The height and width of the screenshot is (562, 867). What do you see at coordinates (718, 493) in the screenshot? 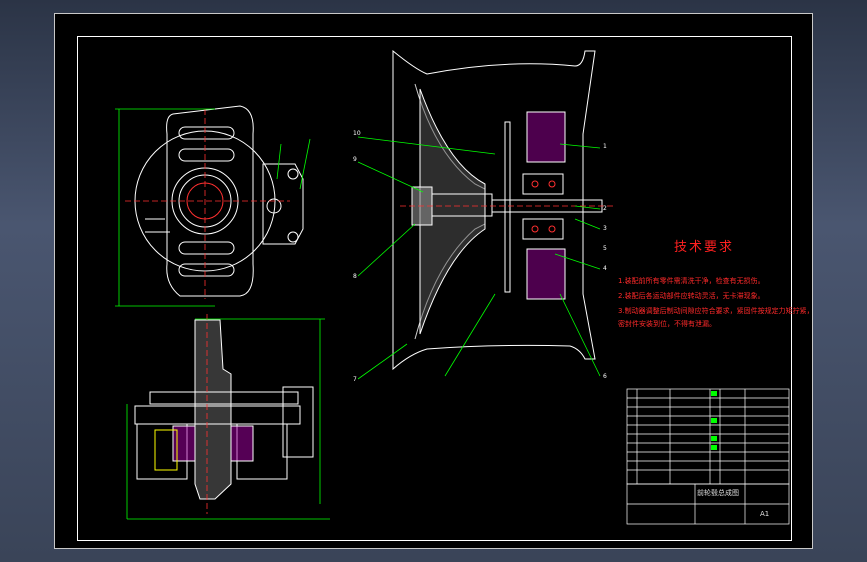
I see `drawing-title: 前轮毂总成图` at bounding box center [718, 493].